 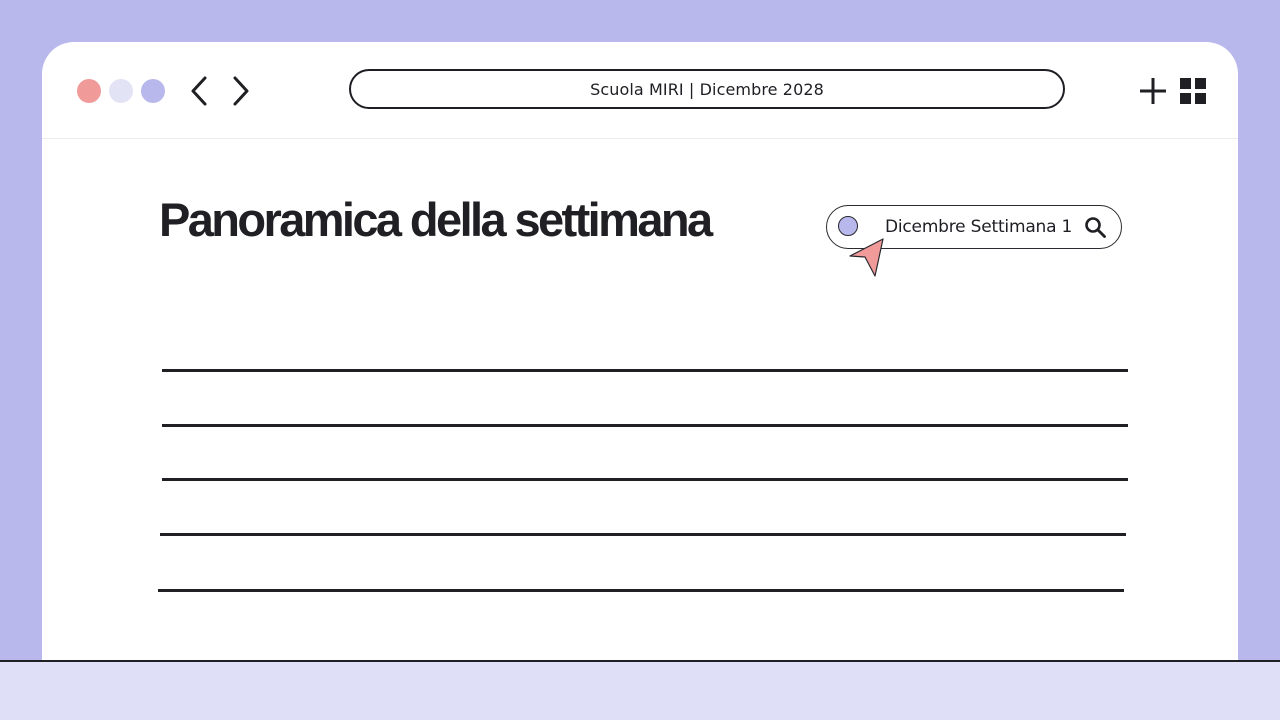 What do you see at coordinates (436, 219) in the screenshot?
I see `page-title: Panoramica della settimana` at bounding box center [436, 219].